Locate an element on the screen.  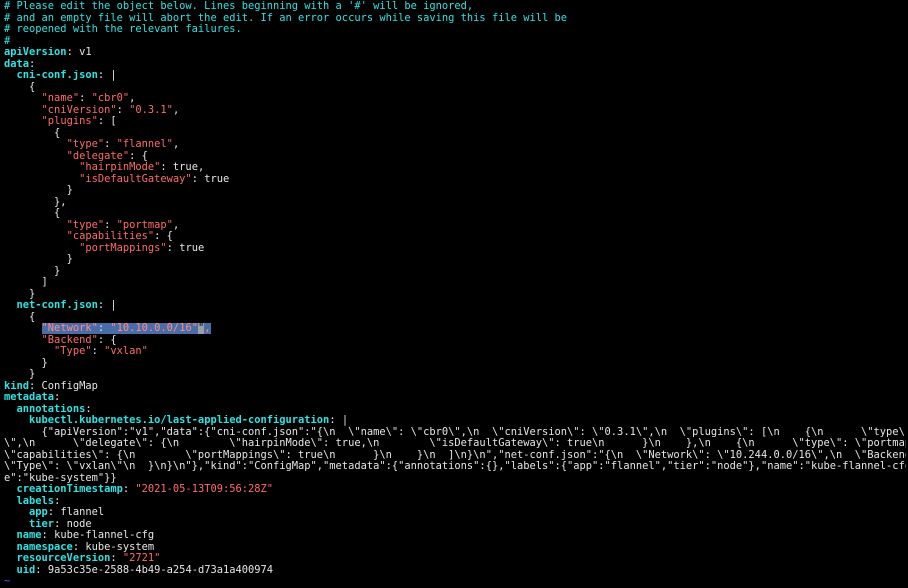
yaml-line-net-conf: net-conf.json: | is located at coordinates (66, 305).